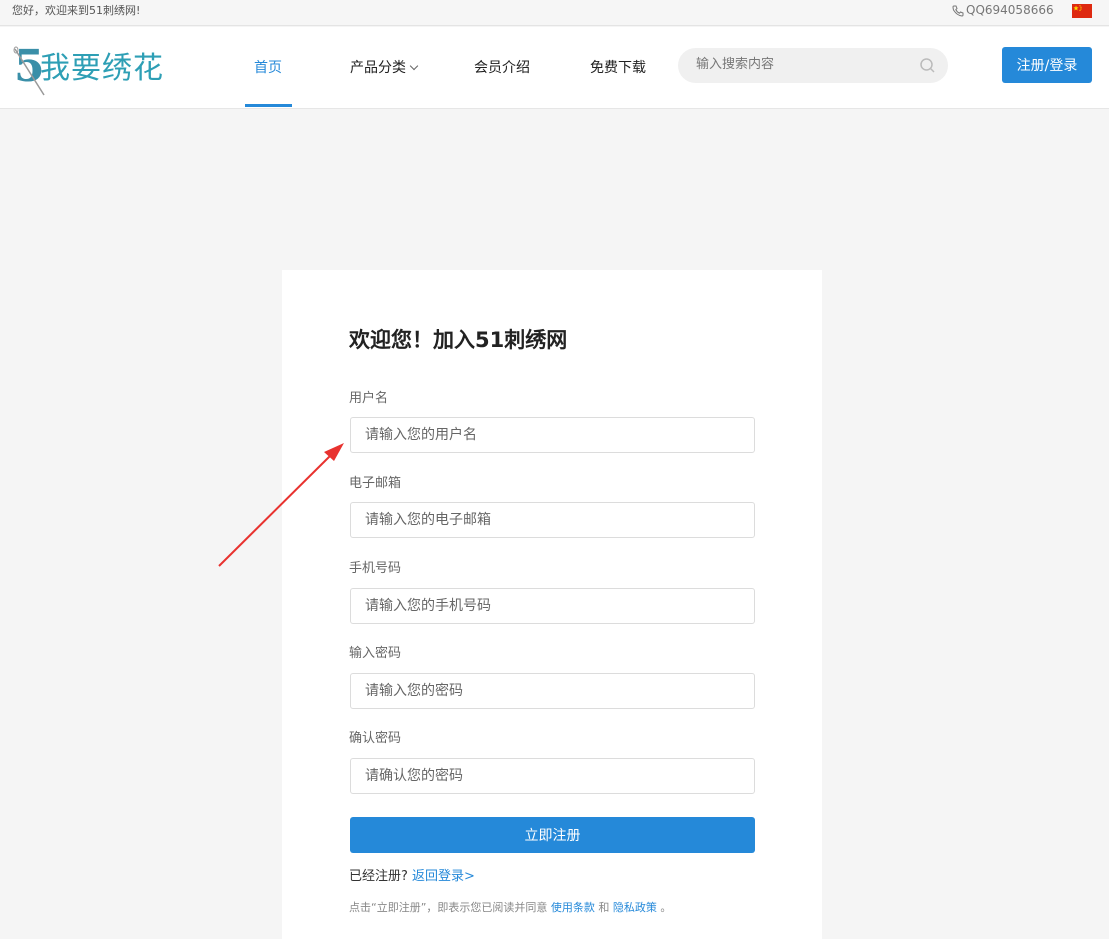 Image resolution: width=1109 pixels, height=939 pixels. Describe the element at coordinates (552, 520) in the screenshot. I see `email-input` at that location.